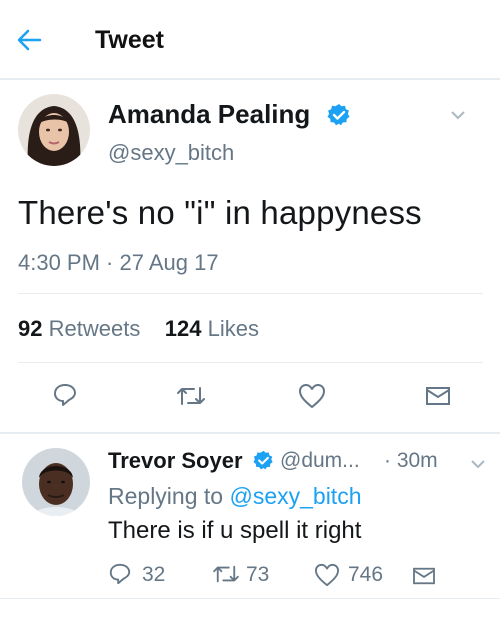 Image resolution: width=500 pixels, height=618 pixels. What do you see at coordinates (175, 461) in the screenshot?
I see `reply-author-name: Trevor Soyer` at bounding box center [175, 461].